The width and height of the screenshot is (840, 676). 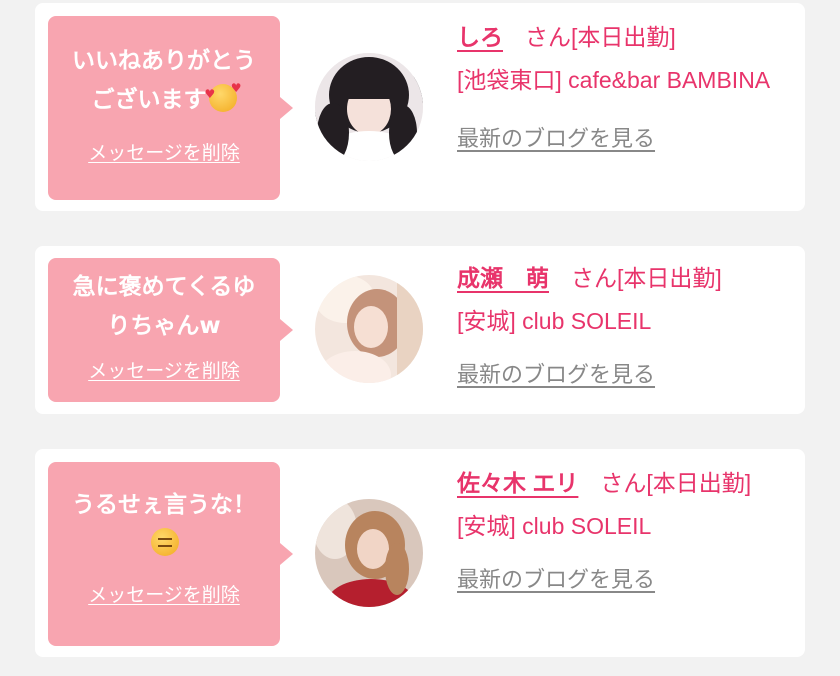 What do you see at coordinates (164, 306) in the screenshot?
I see `message-text: 急に褒めてくるゆ りちゃんw` at bounding box center [164, 306].